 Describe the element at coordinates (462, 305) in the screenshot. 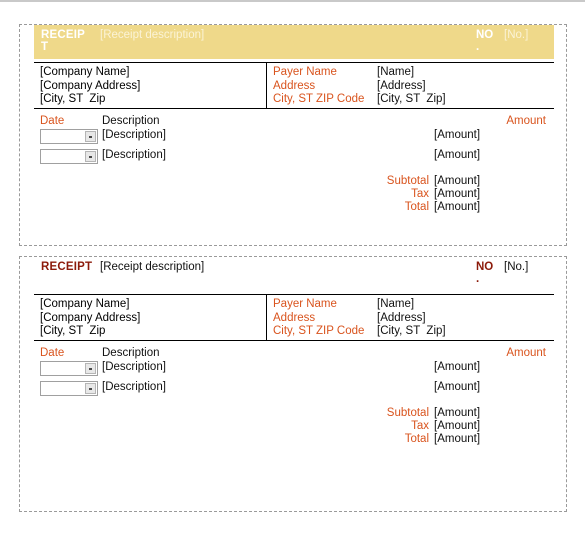

I see `receipt-2-payer-name-value: [Name]` at that location.